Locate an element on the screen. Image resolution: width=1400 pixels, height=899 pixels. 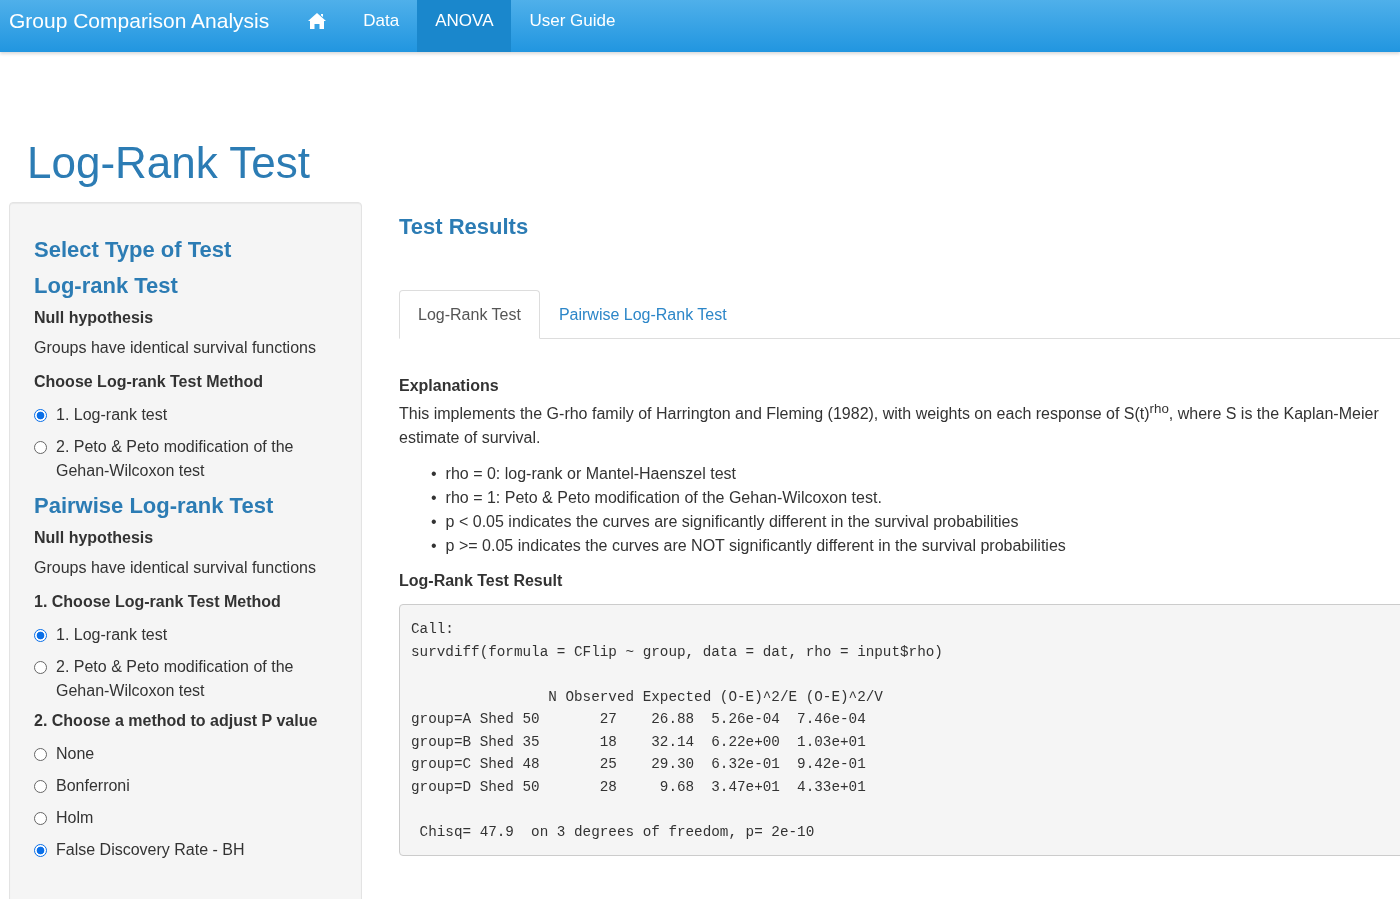
radio-label: Holm is located at coordinates (75, 818).